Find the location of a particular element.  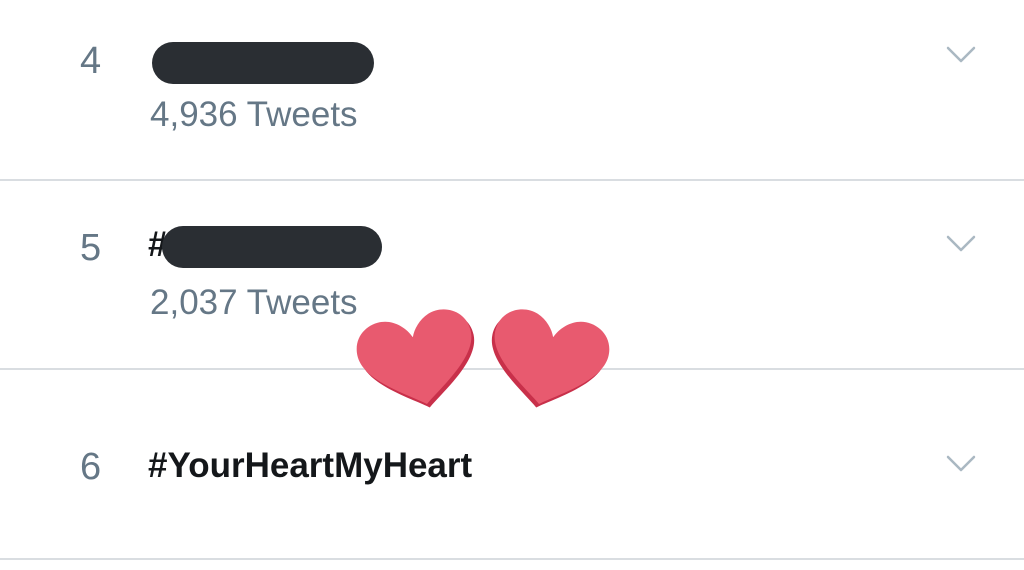

trend-rank: 4 is located at coordinates (91, 61).